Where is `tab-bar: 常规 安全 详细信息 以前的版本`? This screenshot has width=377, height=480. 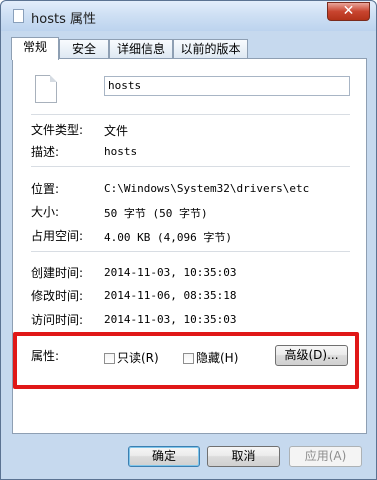
tab-bar: 常规 安全 详细信息 以前的版本 is located at coordinates (191, 48).